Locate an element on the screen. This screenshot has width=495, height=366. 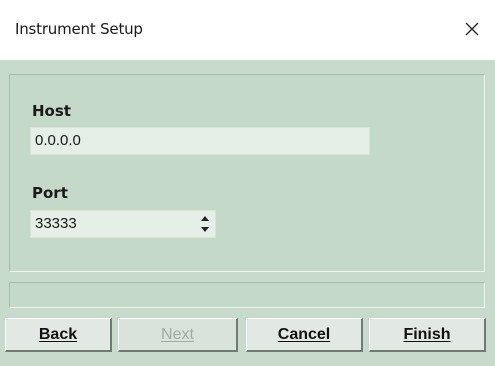
finish-button-label: Finish is located at coordinates (427, 334).